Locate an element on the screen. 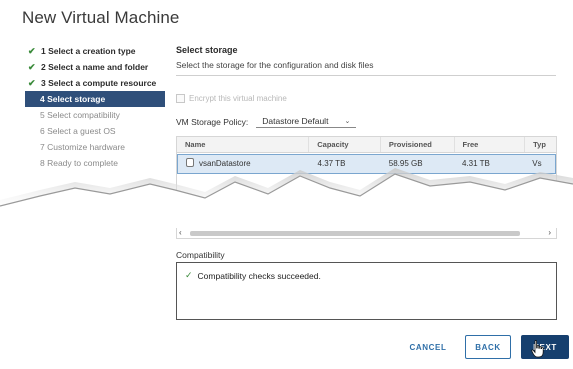  step-label: 4 Select storage is located at coordinates (73, 99).